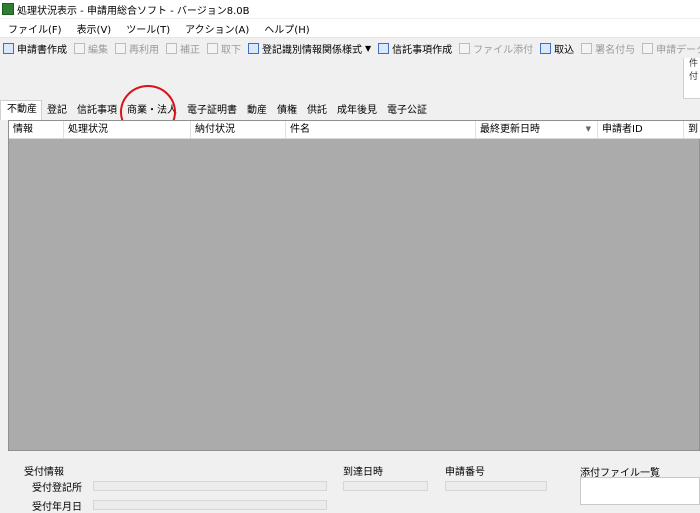  I want to click on column-process-status: 処理状況, so click(127, 129).